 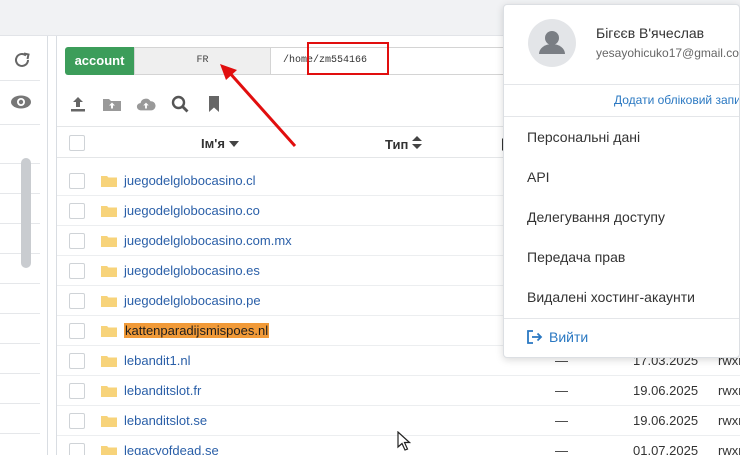 I want to click on menu-item-api: API, so click(x=538, y=177).